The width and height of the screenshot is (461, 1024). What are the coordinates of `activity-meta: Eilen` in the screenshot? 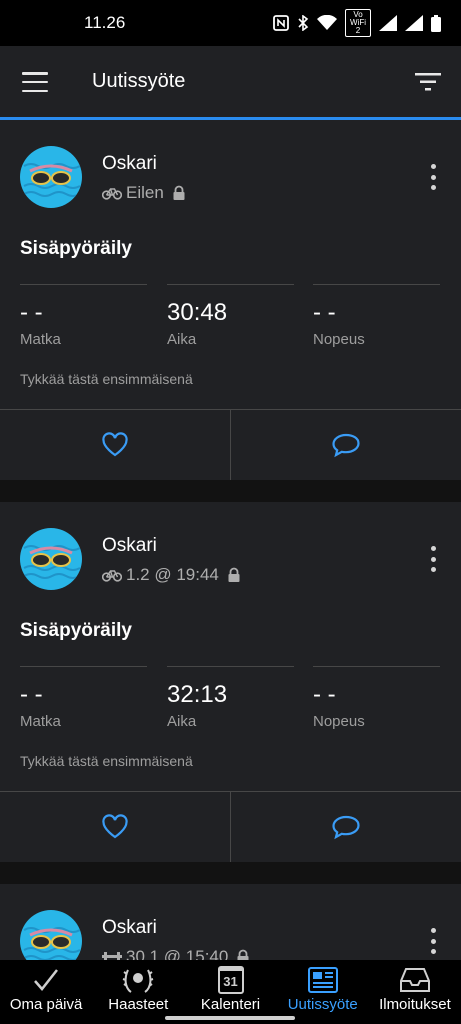 It's located at (144, 193).